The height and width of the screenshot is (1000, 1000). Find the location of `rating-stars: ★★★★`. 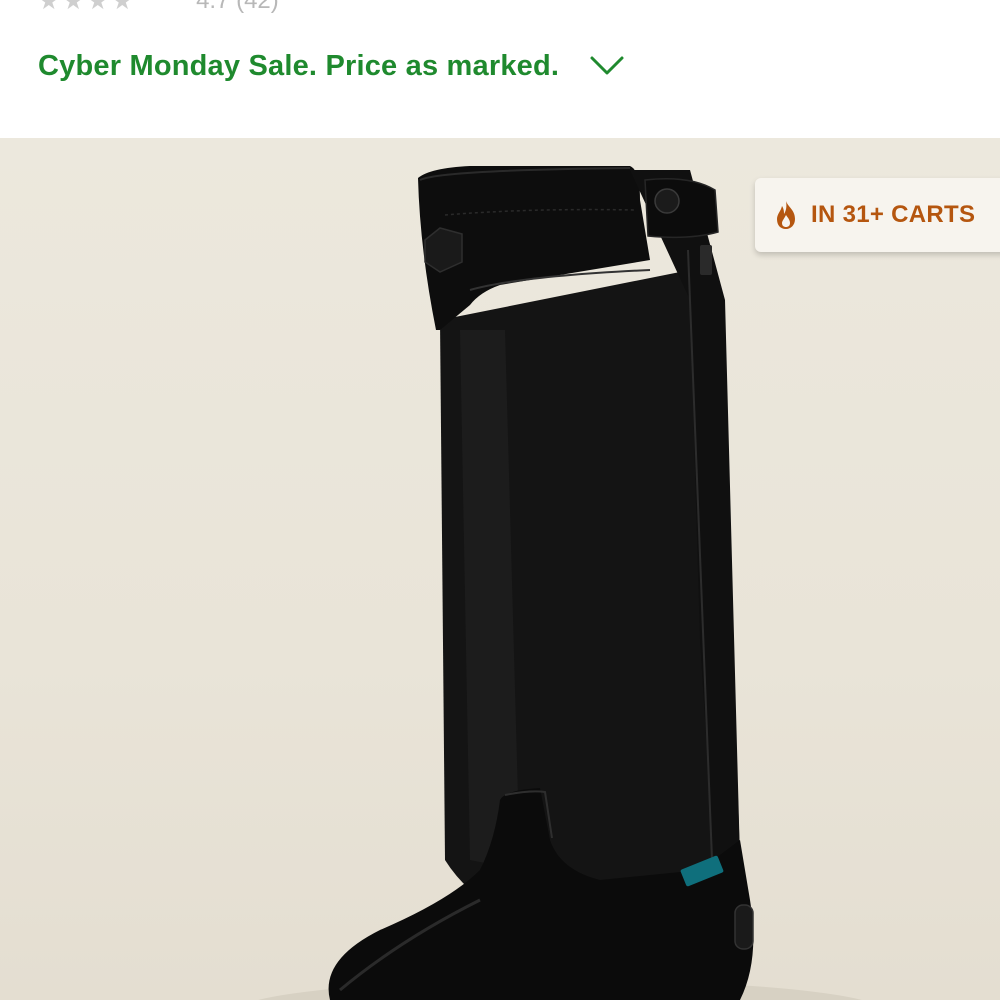

rating-stars: ★★★★ is located at coordinates (87, 7).